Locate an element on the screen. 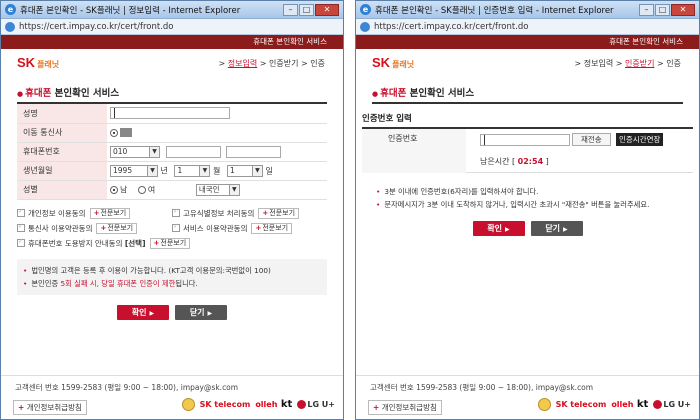 This screenshot has height=420, width=700. birth-label: 생년월일 is located at coordinates (62, 171).